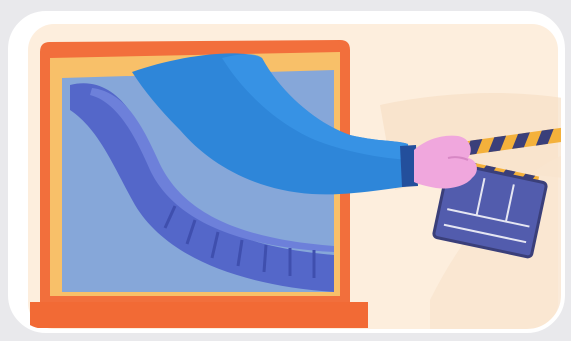 Image resolution: width=571 pixels, height=341 pixels. Describe the element at coordinates (445, 162) in the screenshot. I see `hand` at that location.